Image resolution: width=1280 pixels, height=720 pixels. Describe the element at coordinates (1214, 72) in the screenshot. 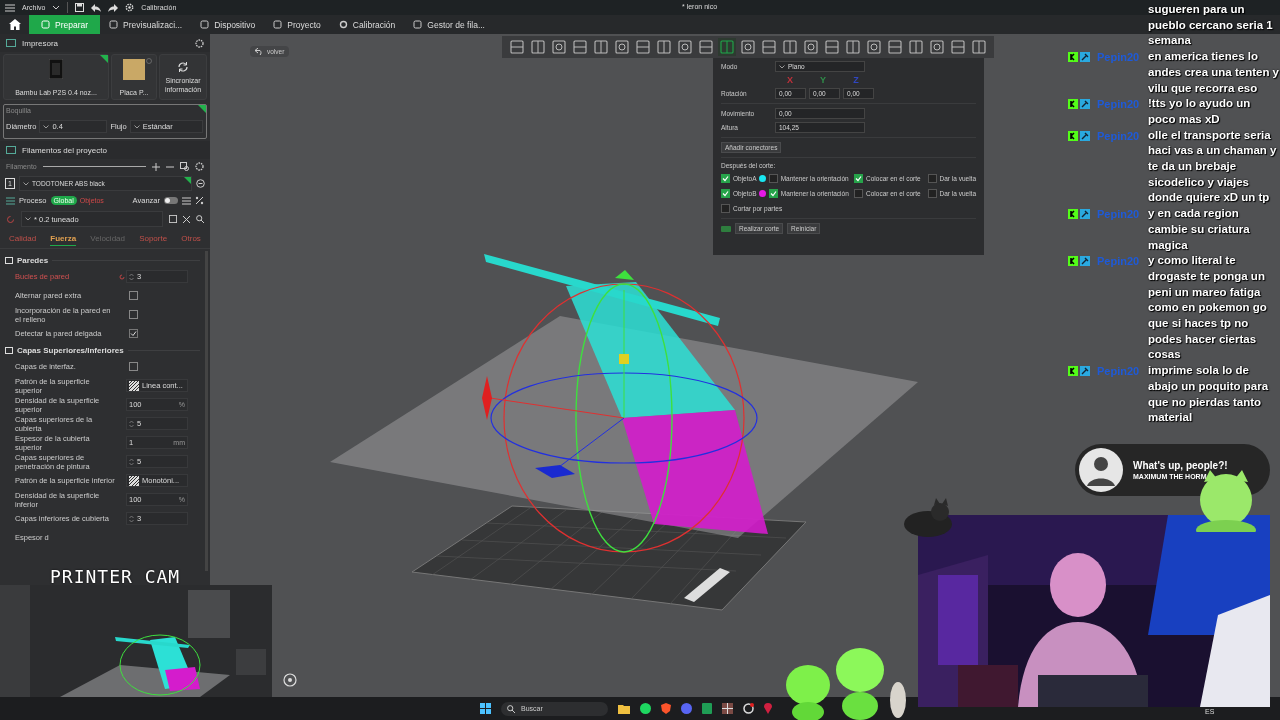

I see `chat-message: en america tienes lo andes crea una tenten y vilu que recorra eso` at that location.